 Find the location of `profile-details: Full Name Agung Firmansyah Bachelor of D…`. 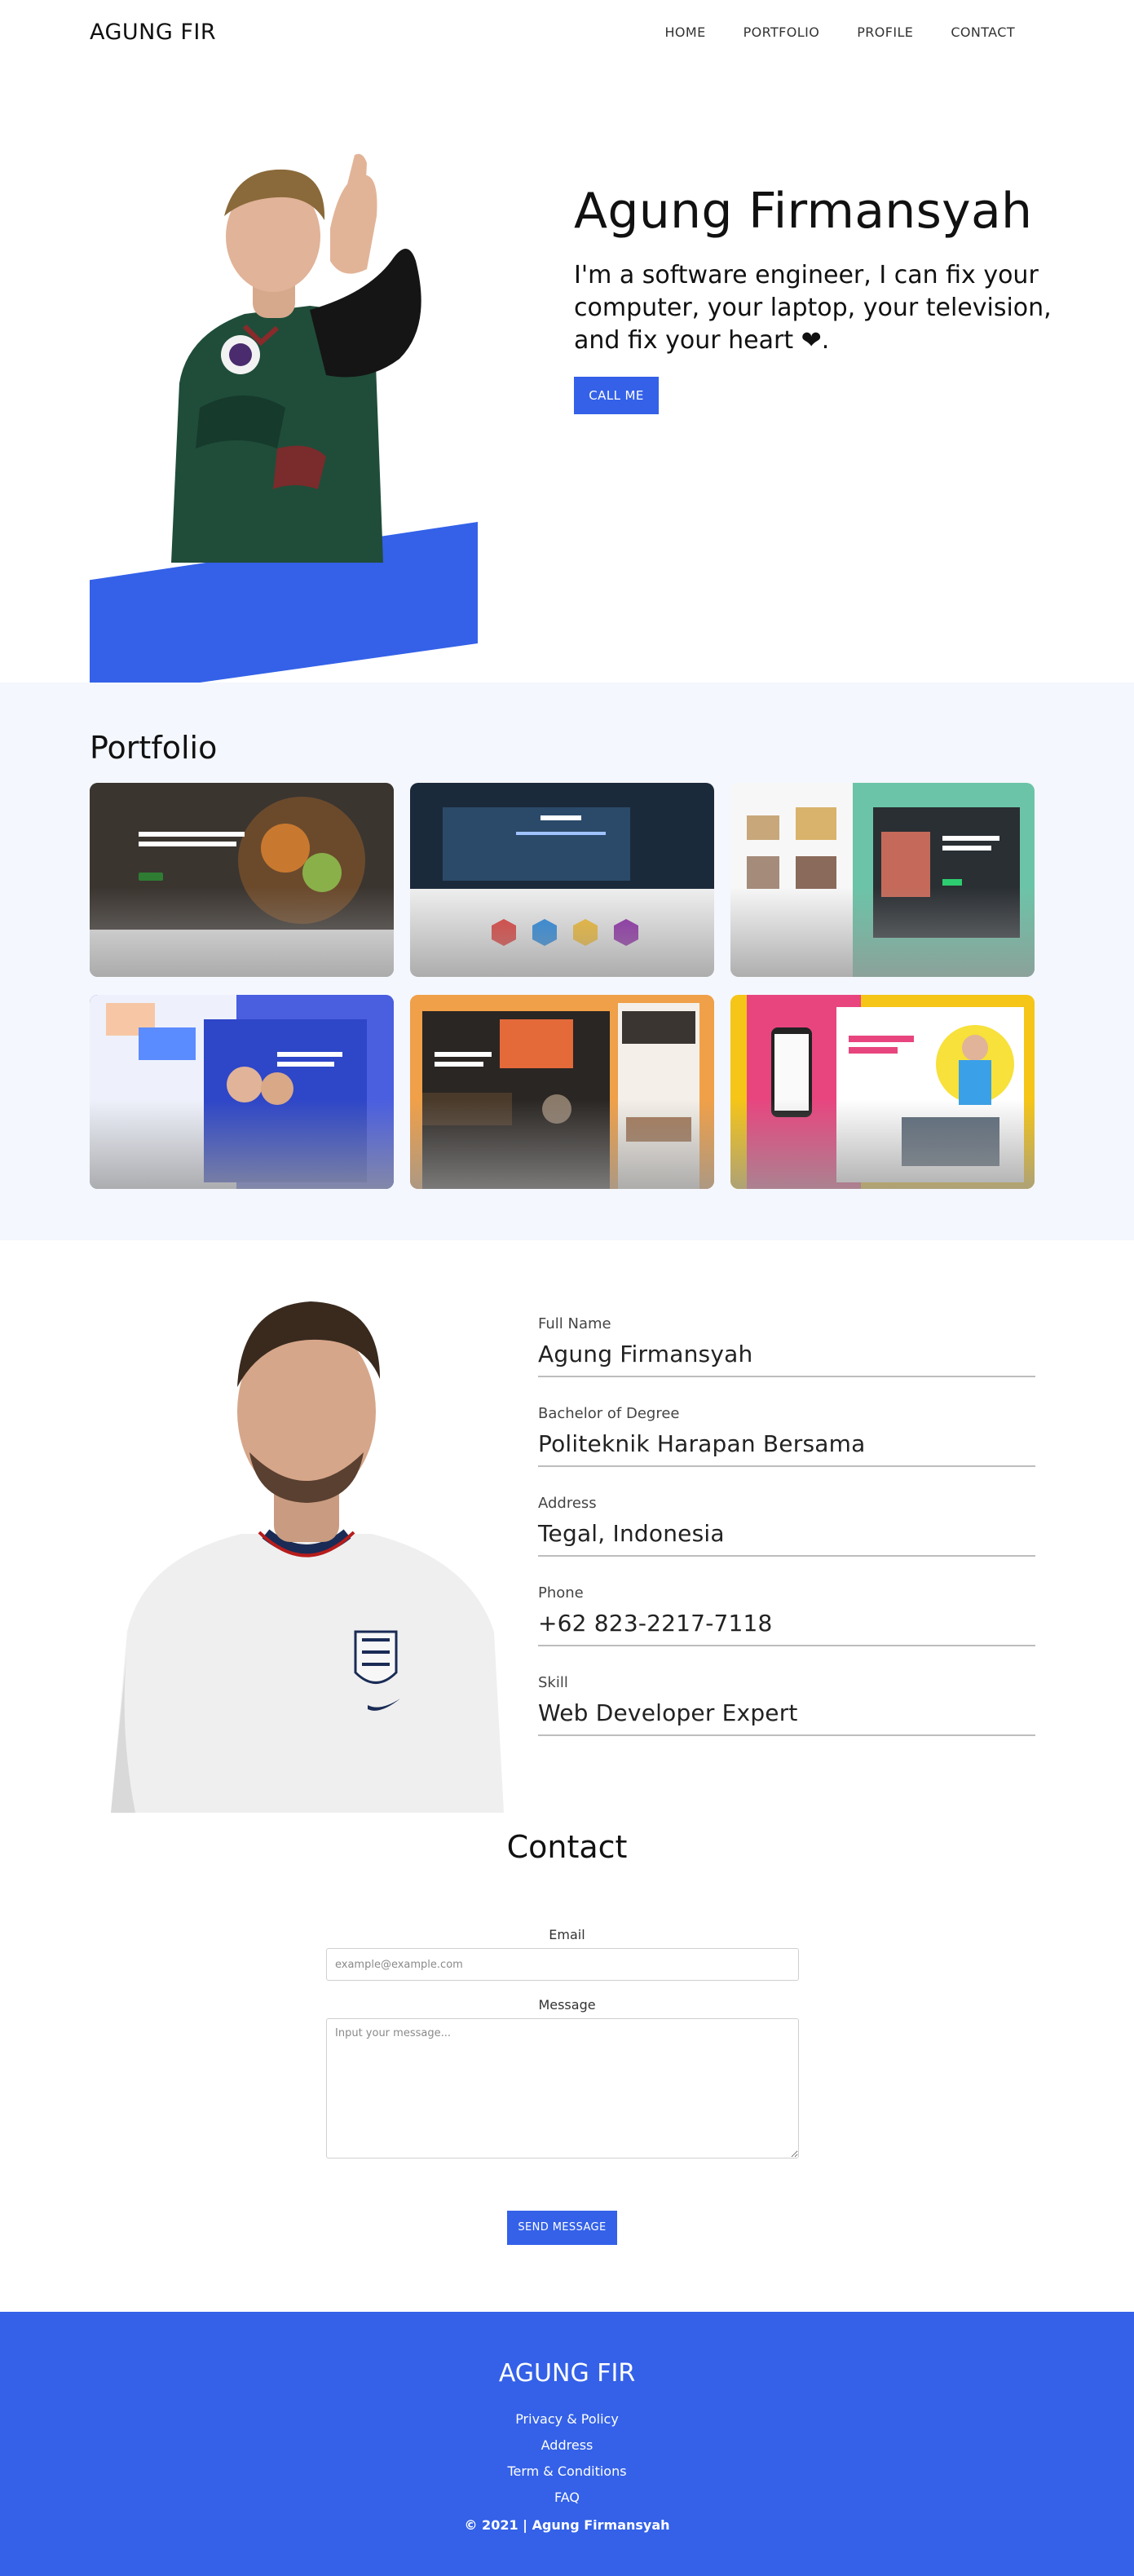

profile-details: Full Name Agung Firmansyah Bachelor of D… is located at coordinates (786, 1539).